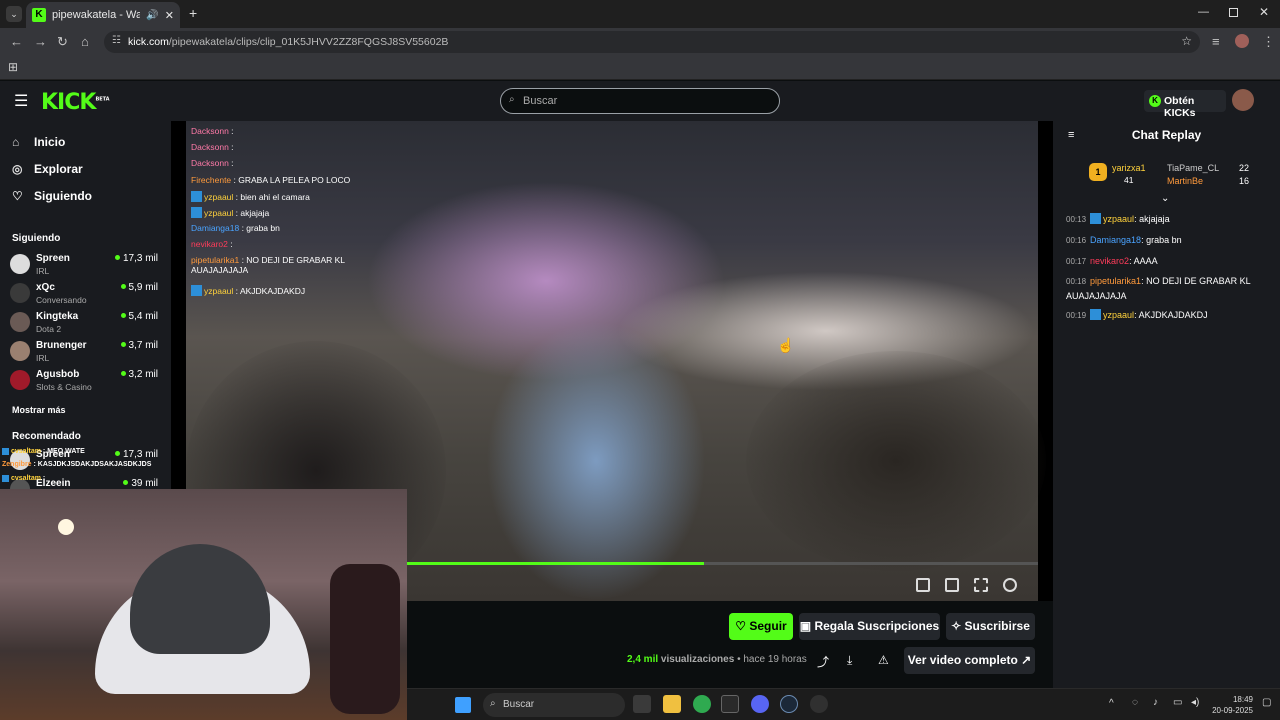 This screenshot has height=720, width=1280. Describe the element at coordinates (1168, 261) in the screenshot. I see `chat-message: 00:17 nevikaro2: AAAA` at that location.